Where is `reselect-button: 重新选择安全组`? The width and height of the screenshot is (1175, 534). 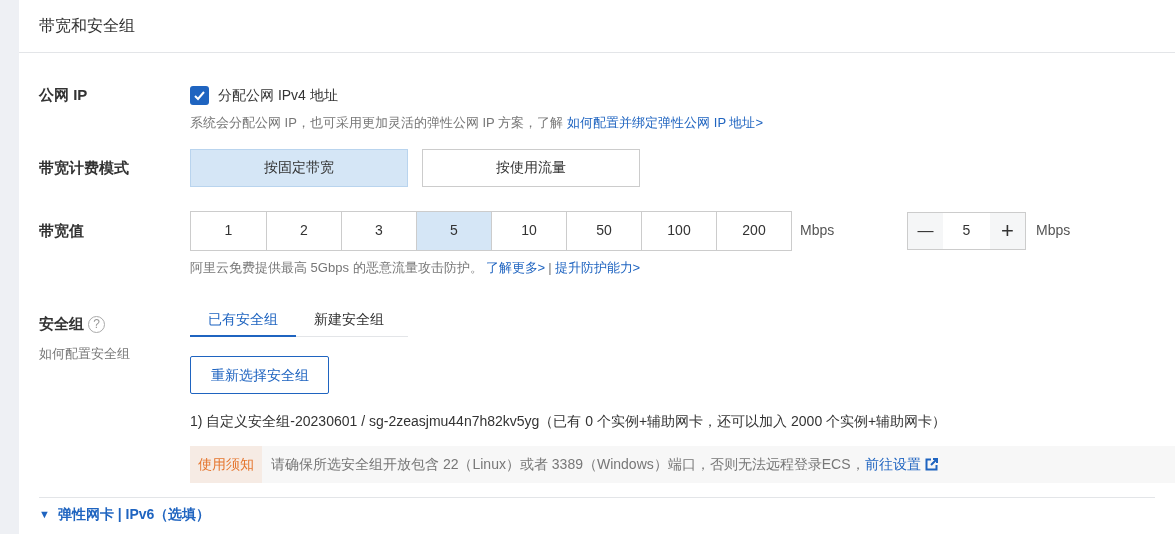 reselect-button: 重新选择安全组 is located at coordinates (259, 375).